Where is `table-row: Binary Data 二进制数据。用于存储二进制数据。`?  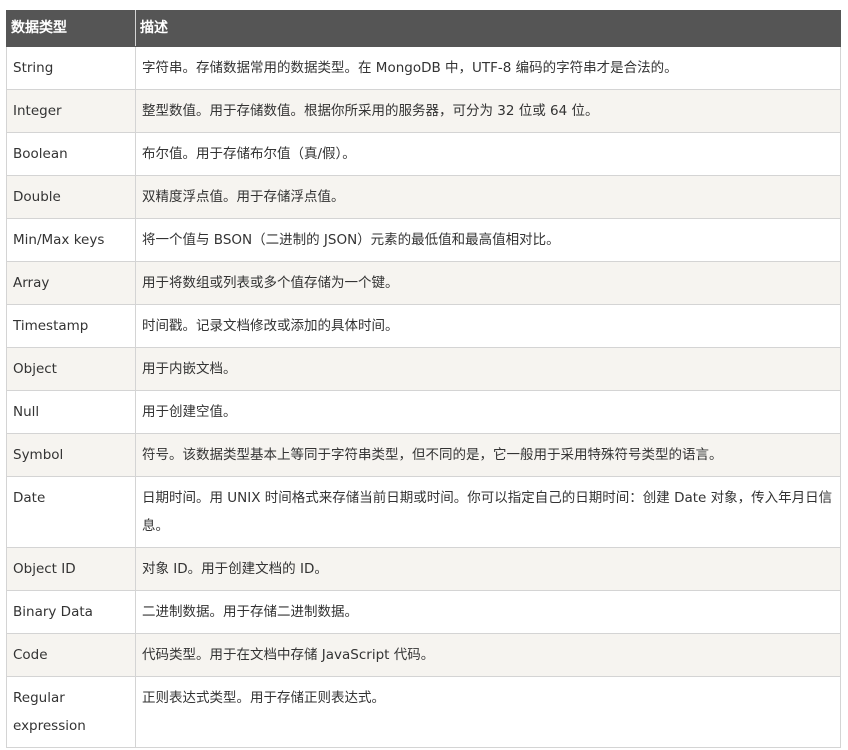 table-row: Binary Data 二进制数据。用于存储二进制数据。 is located at coordinates (423, 612).